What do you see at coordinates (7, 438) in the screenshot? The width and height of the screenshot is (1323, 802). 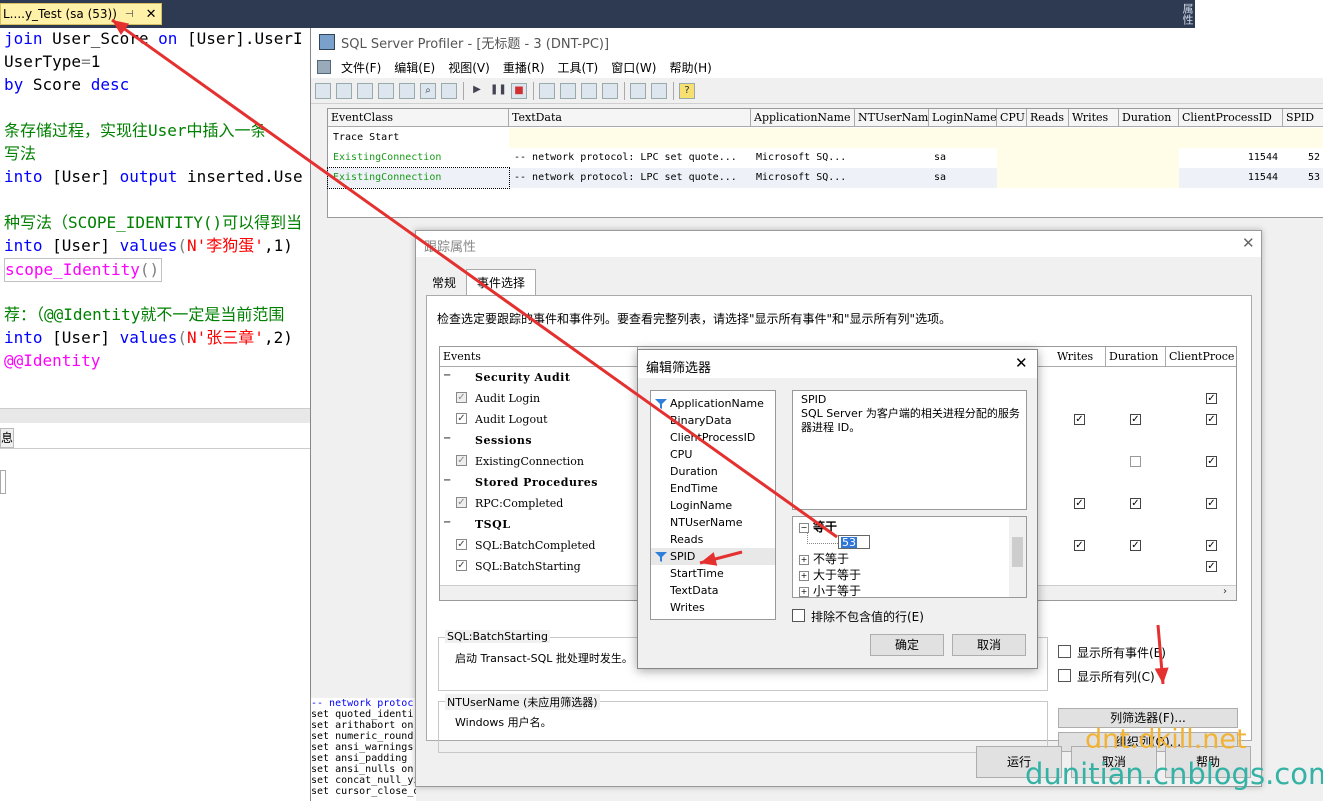 I see `messages-tab: 息` at bounding box center [7, 438].